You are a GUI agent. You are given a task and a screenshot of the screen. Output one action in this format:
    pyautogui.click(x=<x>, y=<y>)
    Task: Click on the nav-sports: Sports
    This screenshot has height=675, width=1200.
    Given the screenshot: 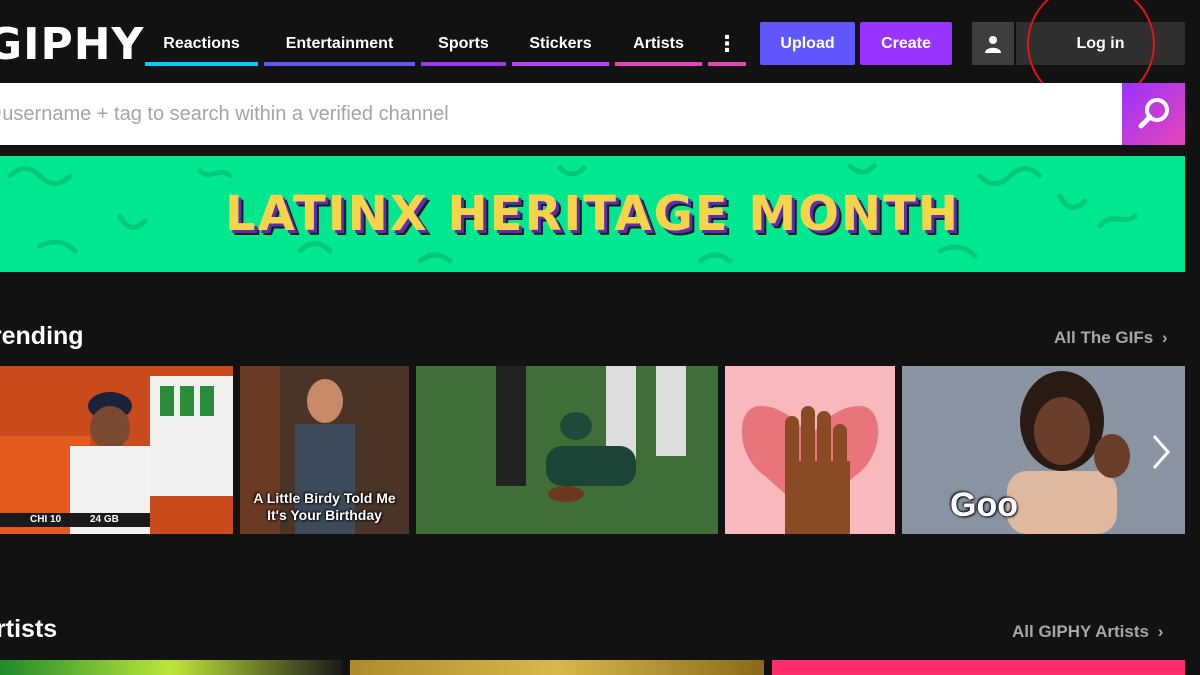 What is the action you would take?
    pyautogui.click(x=463, y=44)
    